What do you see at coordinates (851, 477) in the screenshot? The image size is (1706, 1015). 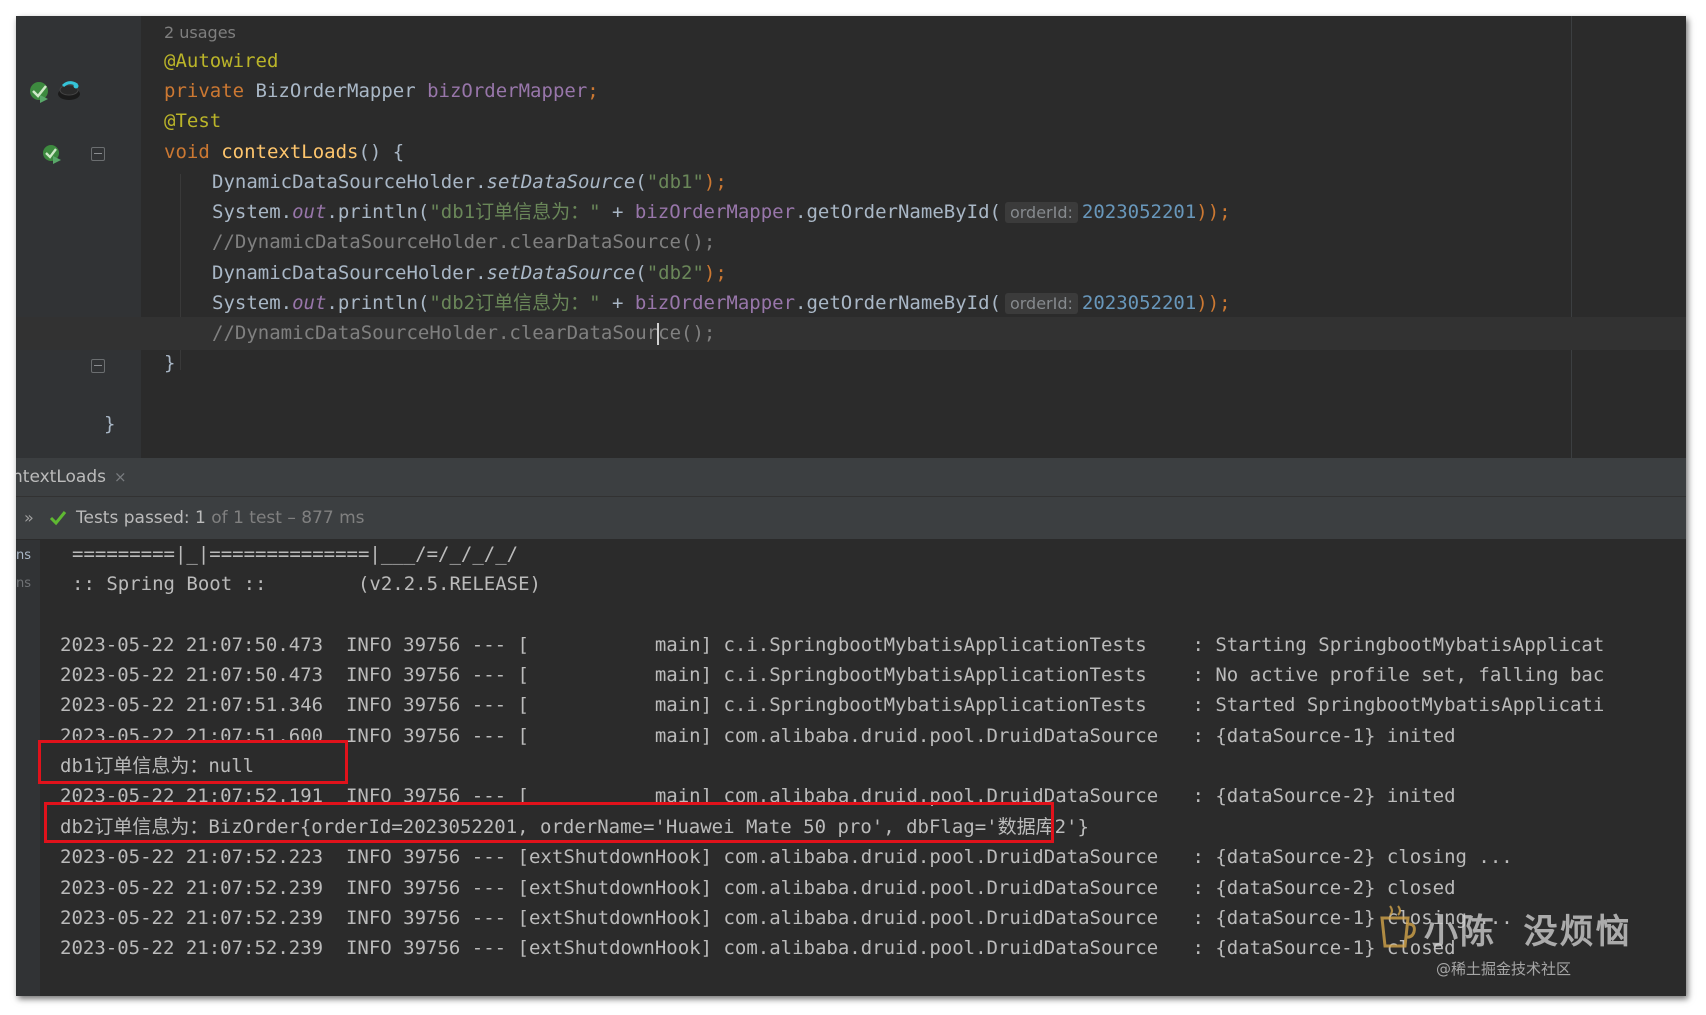 I see `run-tool-window-tabs: ntextLoads ×` at bounding box center [851, 477].